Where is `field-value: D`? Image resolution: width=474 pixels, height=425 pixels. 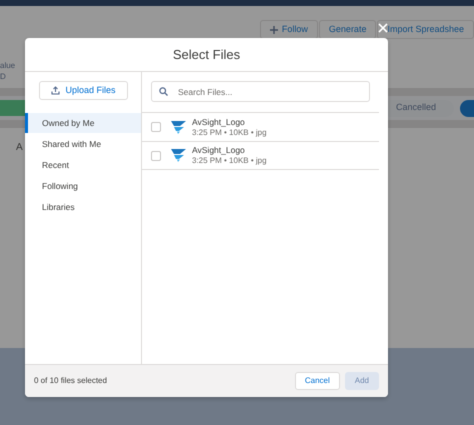
field-value: D is located at coordinates (3, 76).